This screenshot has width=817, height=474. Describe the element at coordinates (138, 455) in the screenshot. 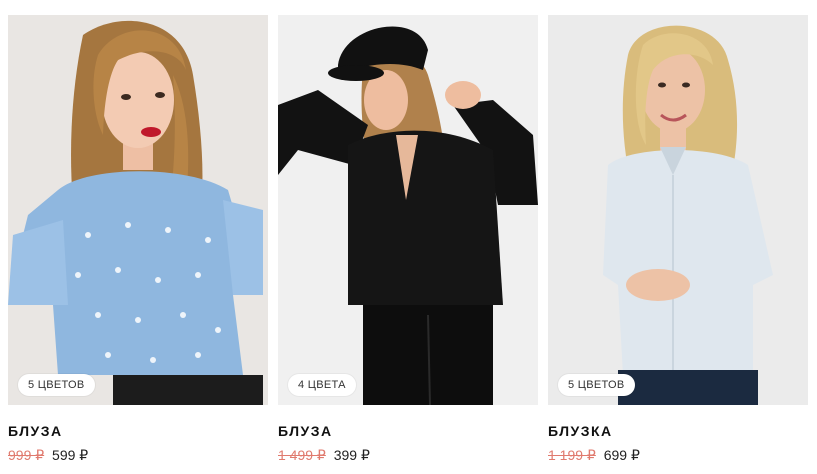

I see `price-row: 999 ₽ 599 ₽` at that location.